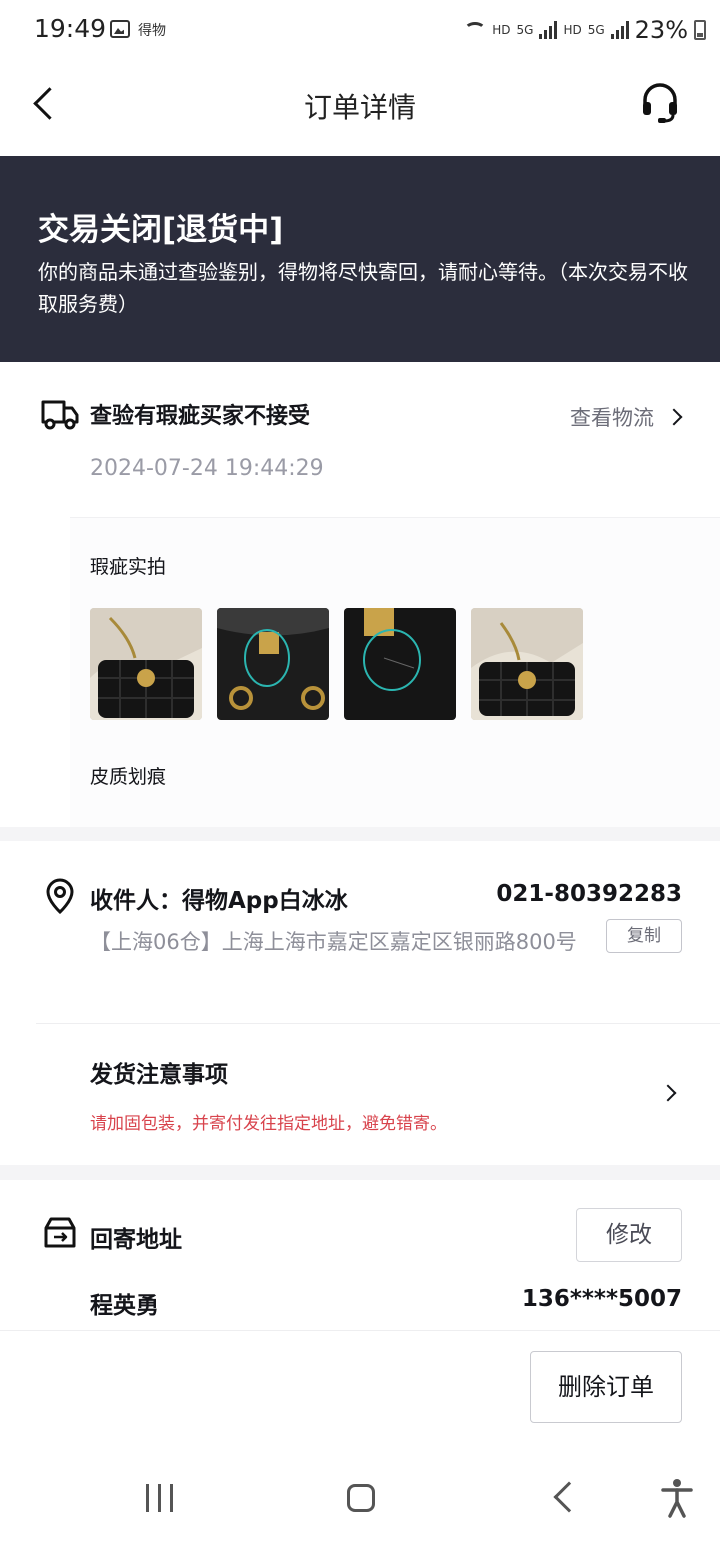 This screenshot has width=720, height=1544. What do you see at coordinates (601, 1299) in the screenshot?
I see `return-phone: 136****5007` at bounding box center [601, 1299].